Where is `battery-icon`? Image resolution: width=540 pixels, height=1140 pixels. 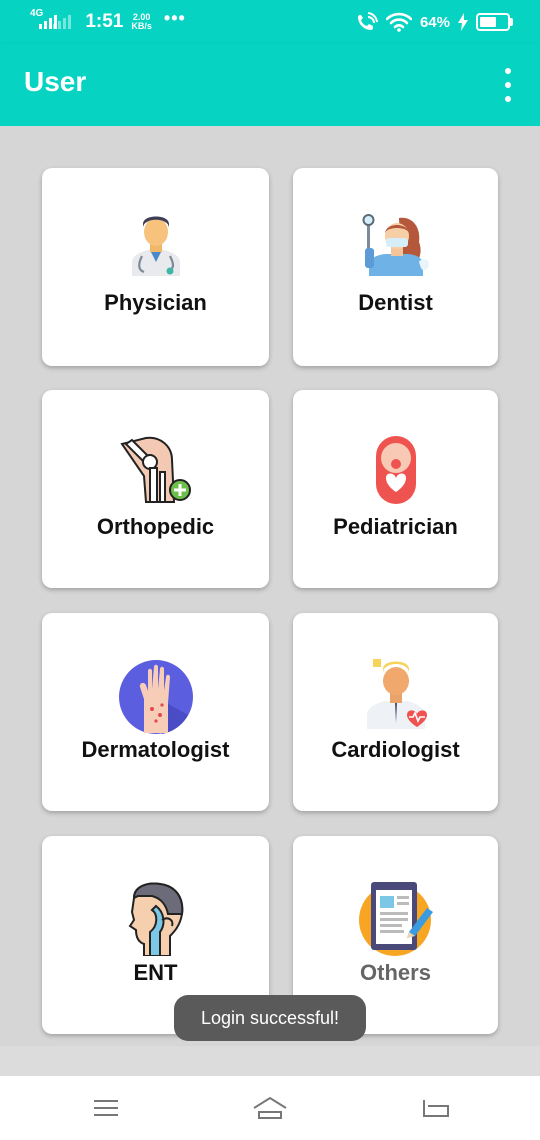
battery-icon is located at coordinates (494, 22).